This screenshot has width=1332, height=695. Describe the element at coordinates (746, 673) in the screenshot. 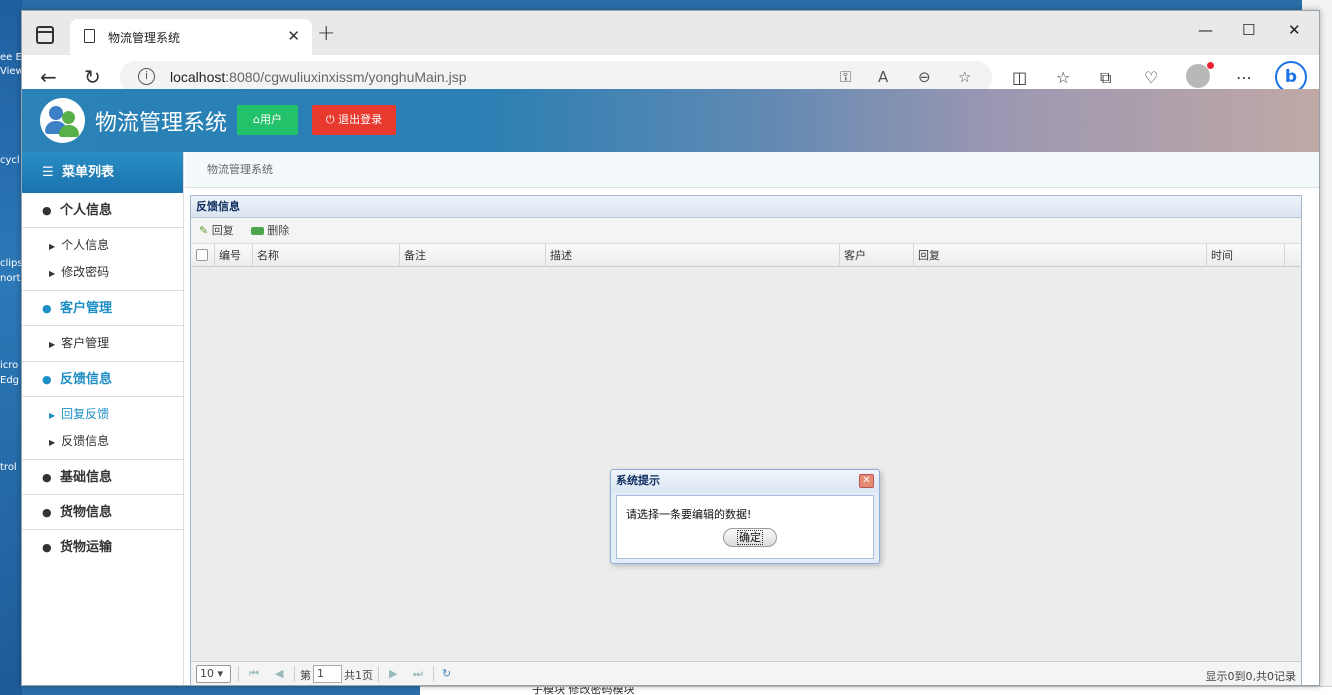

I see `pagination: 10 ▾ ⏮ ◀ 第 1 共1页 ▶ ⏭ ↻ 显示0到0,共0记录` at that location.